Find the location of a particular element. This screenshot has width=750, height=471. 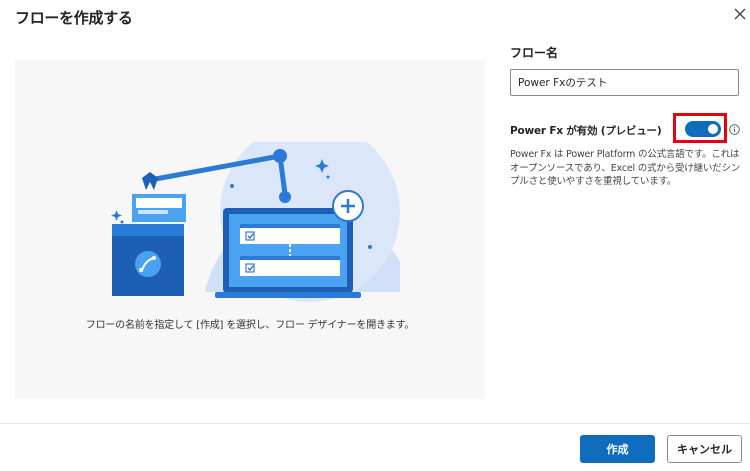

flow-designer-illustration is located at coordinates (255, 222).